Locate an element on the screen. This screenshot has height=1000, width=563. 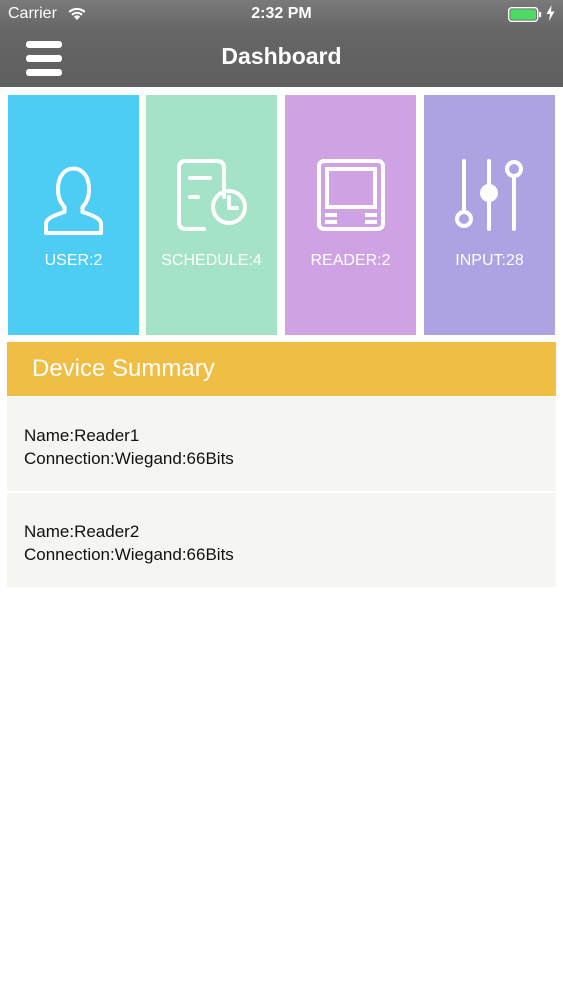
page-title: Dashboard is located at coordinates (281, 56).